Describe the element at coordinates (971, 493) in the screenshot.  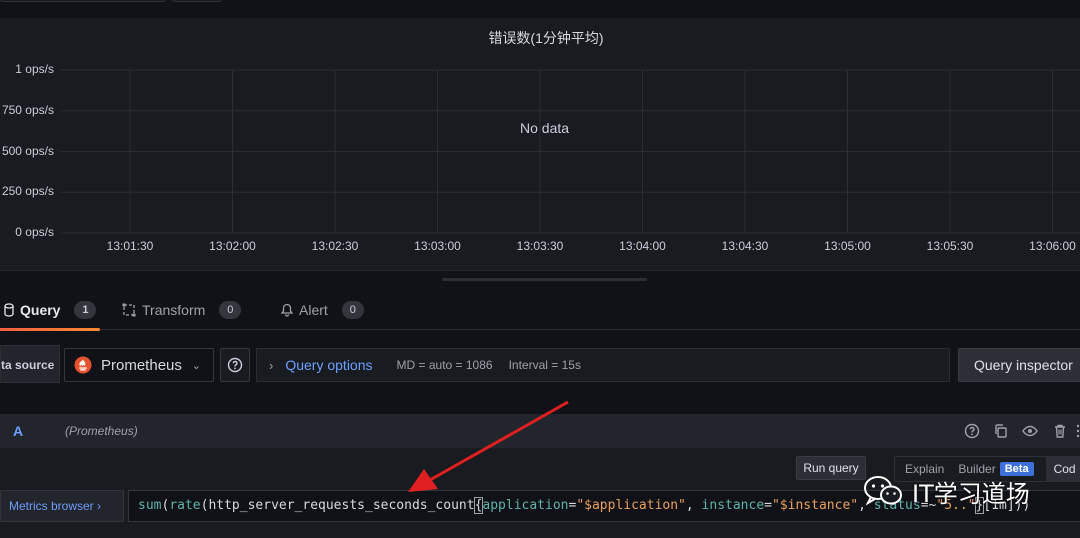
I see `watermark-text: IT学习道场` at that location.